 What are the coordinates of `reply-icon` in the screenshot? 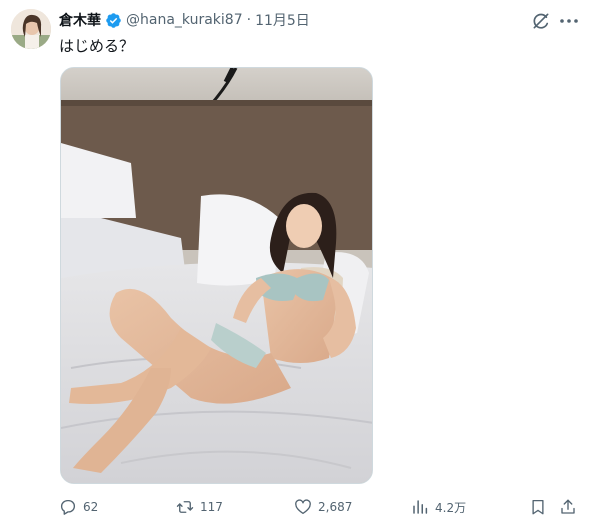 It's located at (67, 507).